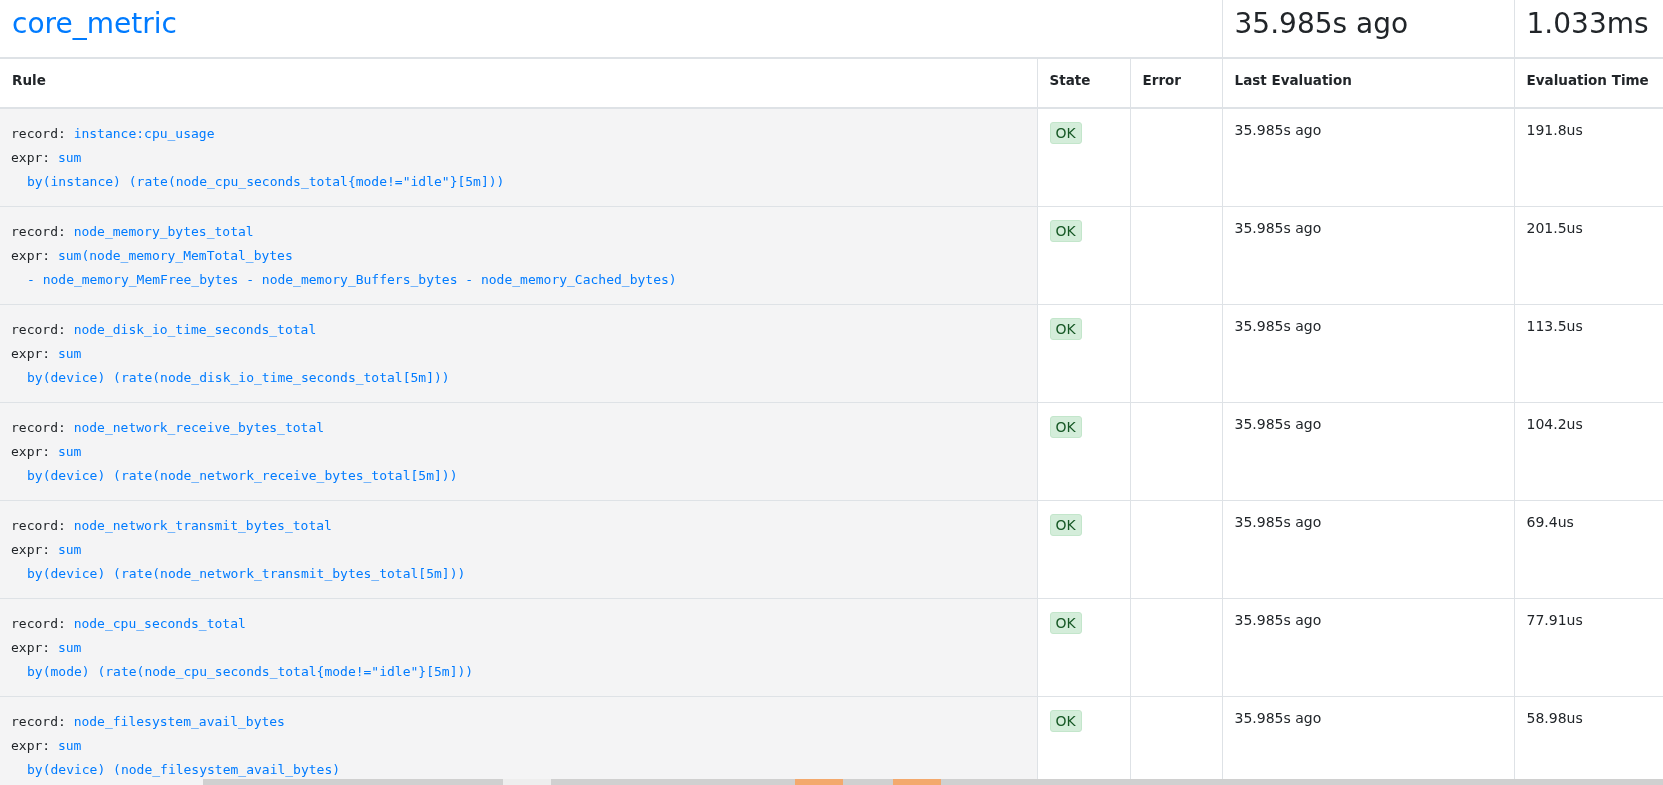  What do you see at coordinates (1587, 80) in the screenshot?
I see `column-header: Evaluation Time` at bounding box center [1587, 80].